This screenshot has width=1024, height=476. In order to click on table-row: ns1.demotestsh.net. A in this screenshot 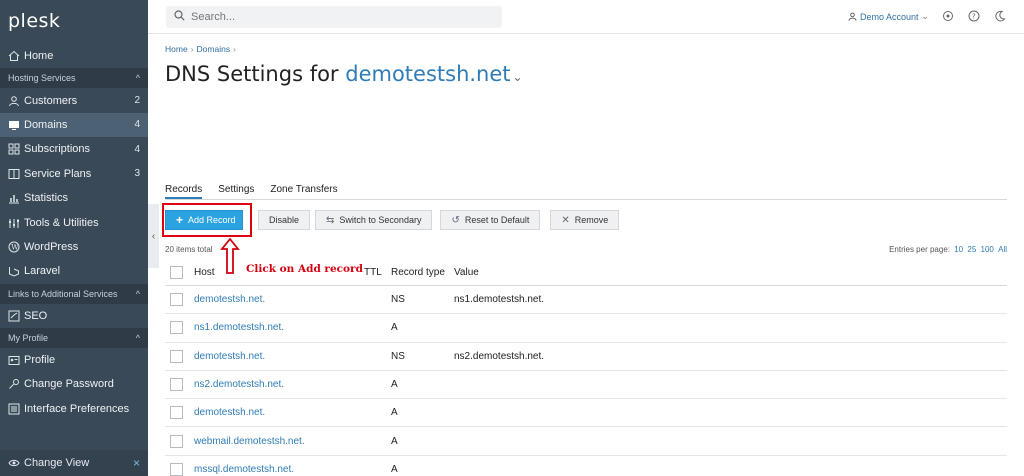, I will do `click(586, 328)`.